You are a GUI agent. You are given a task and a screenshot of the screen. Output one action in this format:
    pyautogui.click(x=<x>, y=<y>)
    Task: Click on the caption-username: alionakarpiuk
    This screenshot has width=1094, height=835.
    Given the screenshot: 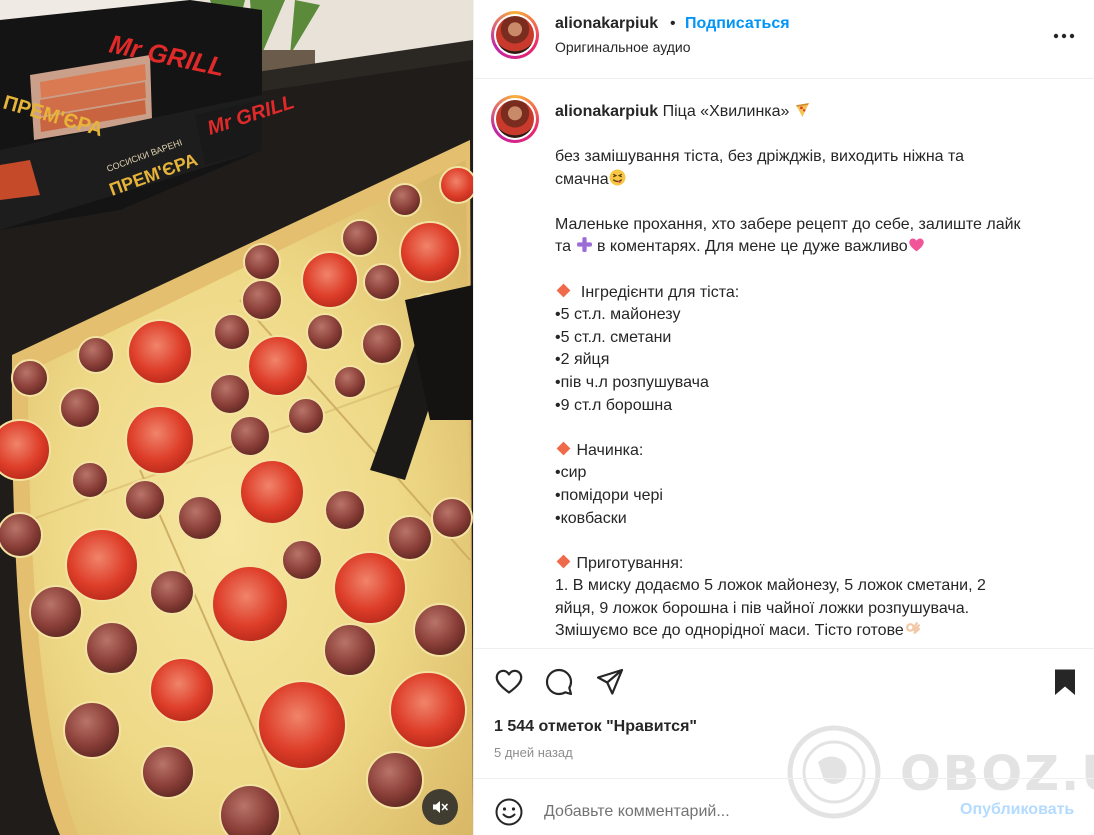 What is the action you would take?
    pyautogui.click(x=606, y=111)
    